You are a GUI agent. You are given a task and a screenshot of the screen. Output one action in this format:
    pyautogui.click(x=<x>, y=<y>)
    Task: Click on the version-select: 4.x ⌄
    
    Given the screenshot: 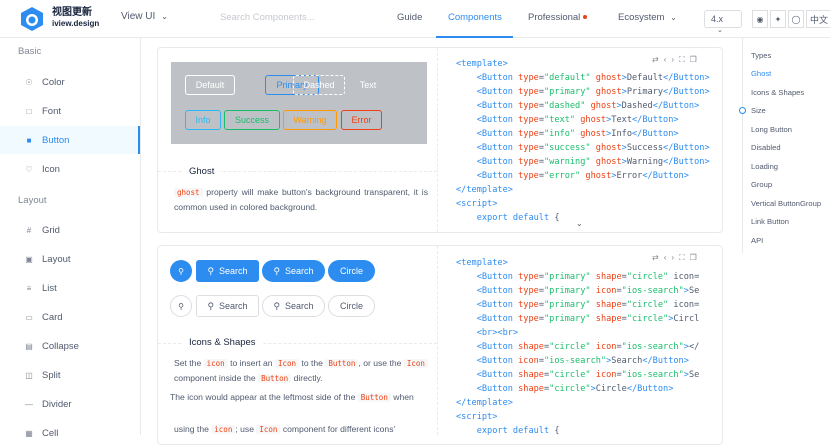 What is the action you would take?
    pyautogui.click(x=723, y=22)
    